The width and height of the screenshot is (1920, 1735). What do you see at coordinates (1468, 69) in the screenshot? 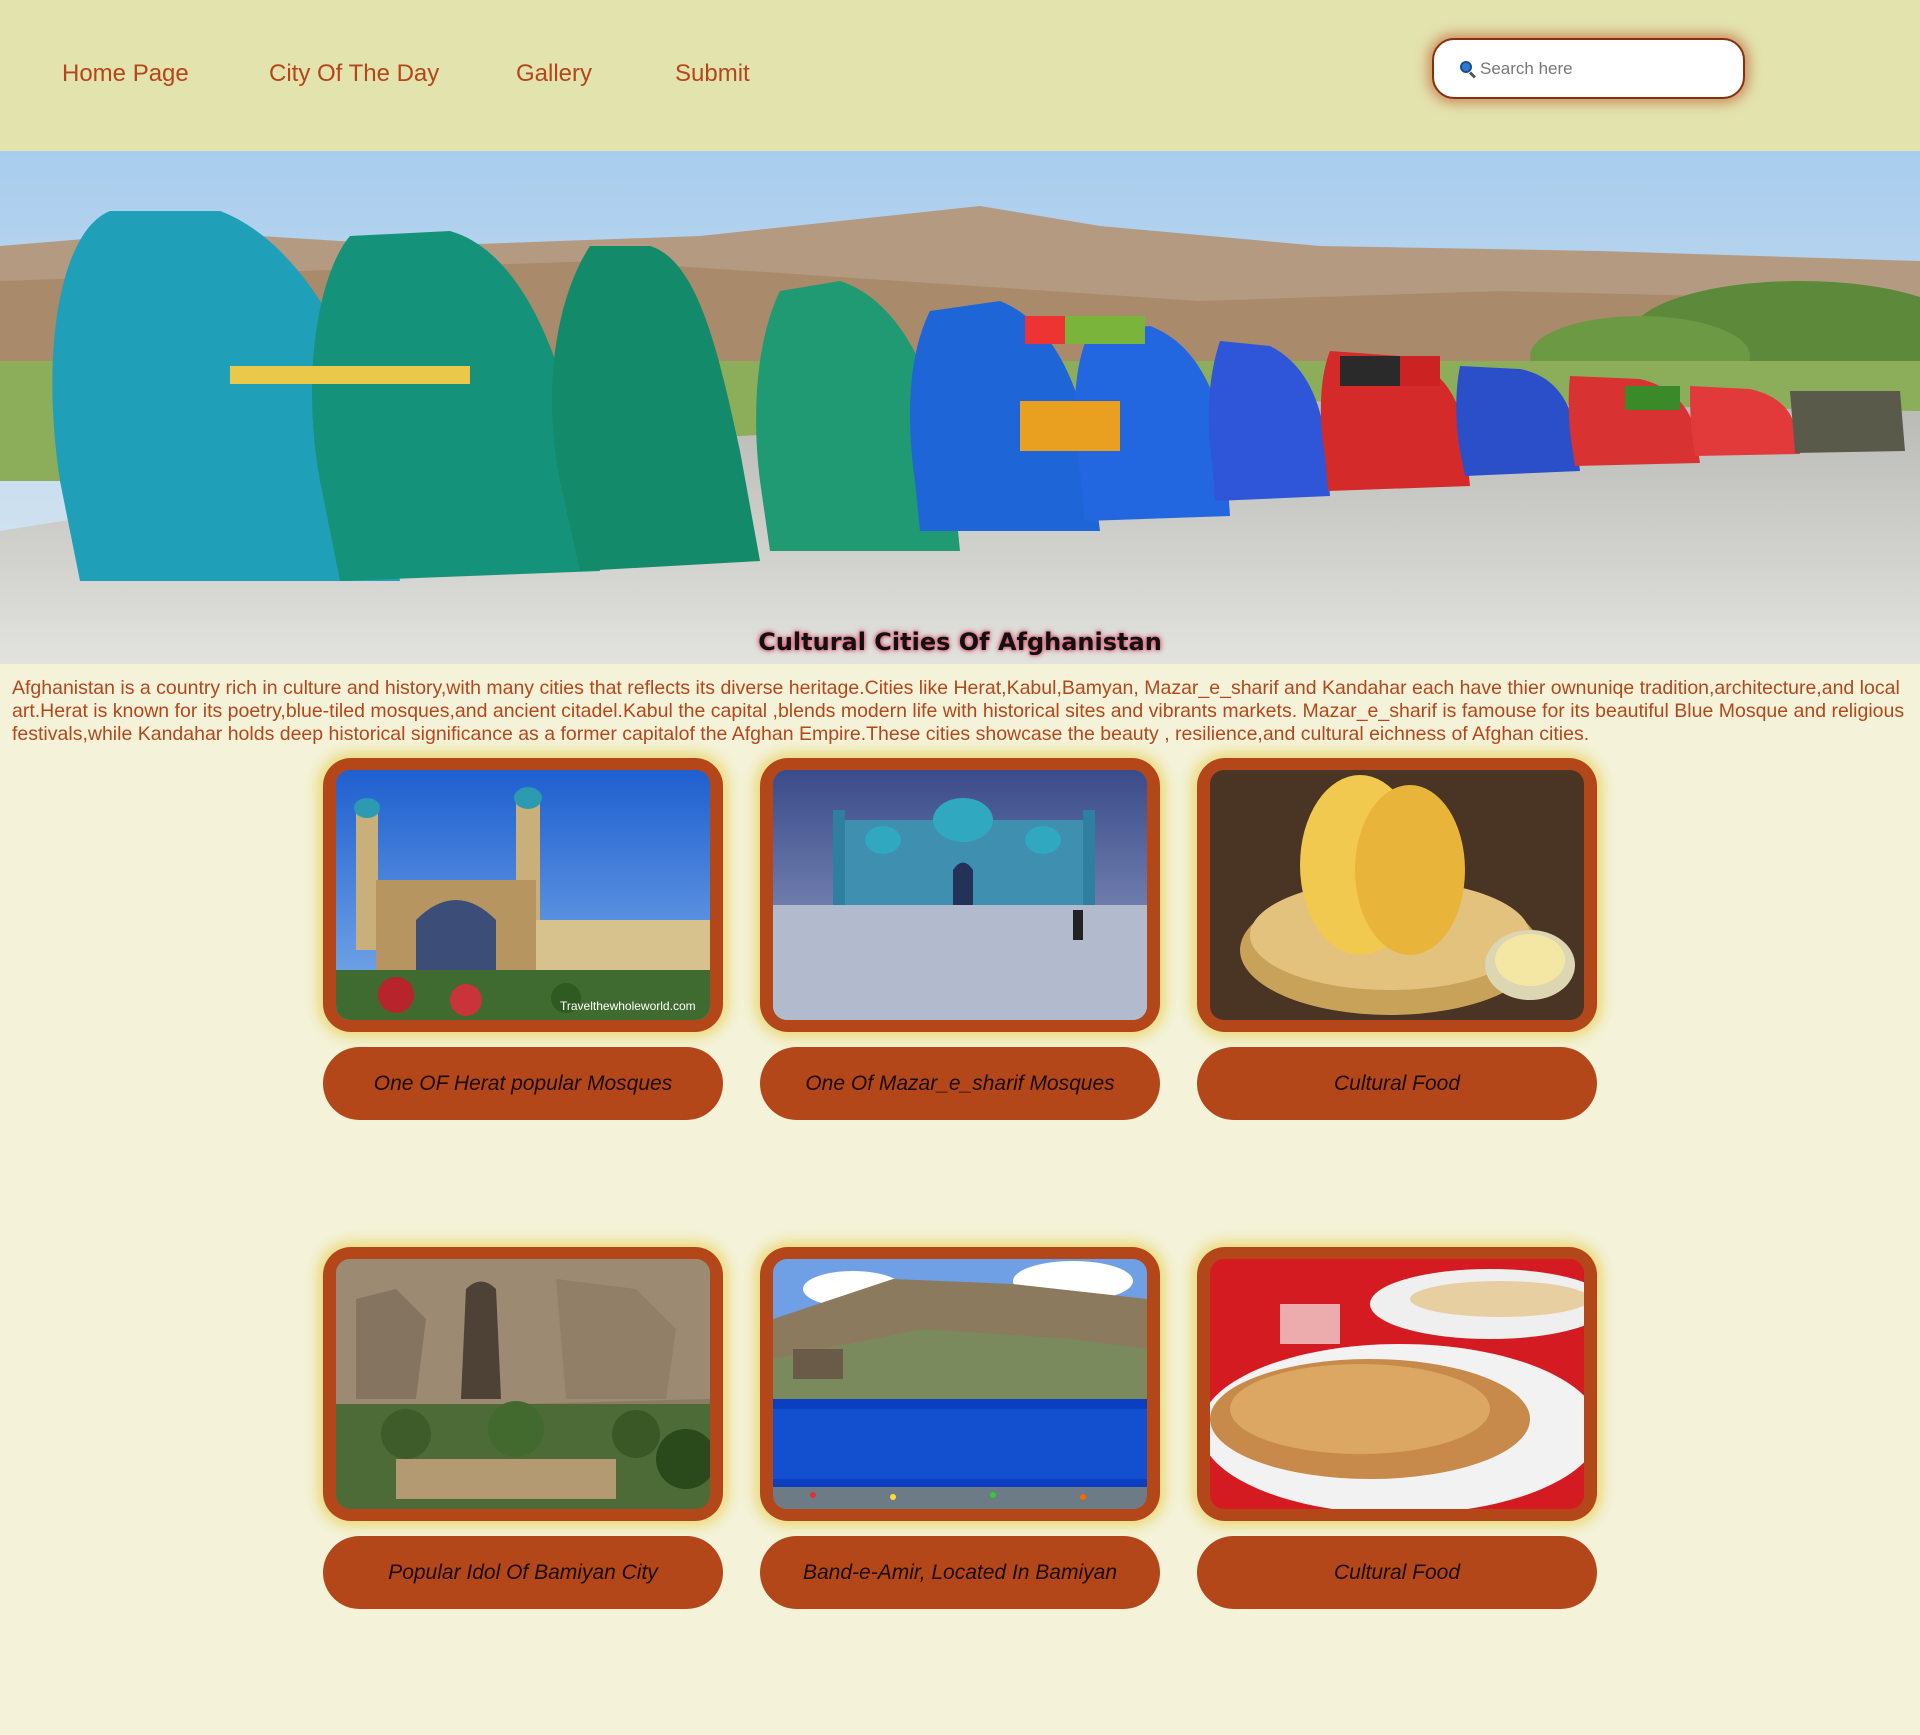
I see `search-icon` at bounding box center [1468, 69].